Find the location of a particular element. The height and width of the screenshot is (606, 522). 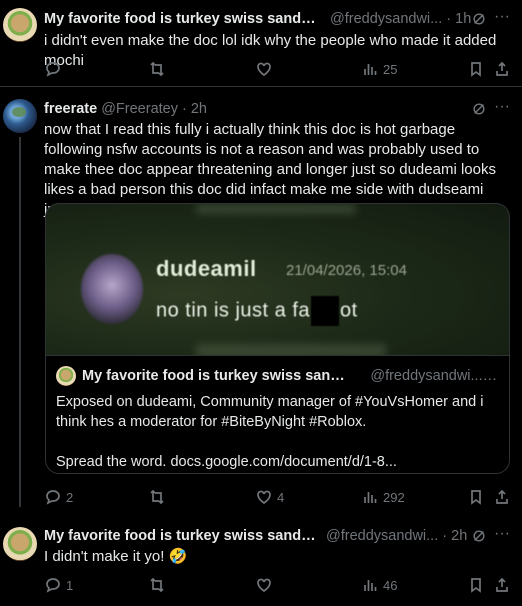

media-date: 21/04/2026, 15:04 is located at coordinates (346, 270).